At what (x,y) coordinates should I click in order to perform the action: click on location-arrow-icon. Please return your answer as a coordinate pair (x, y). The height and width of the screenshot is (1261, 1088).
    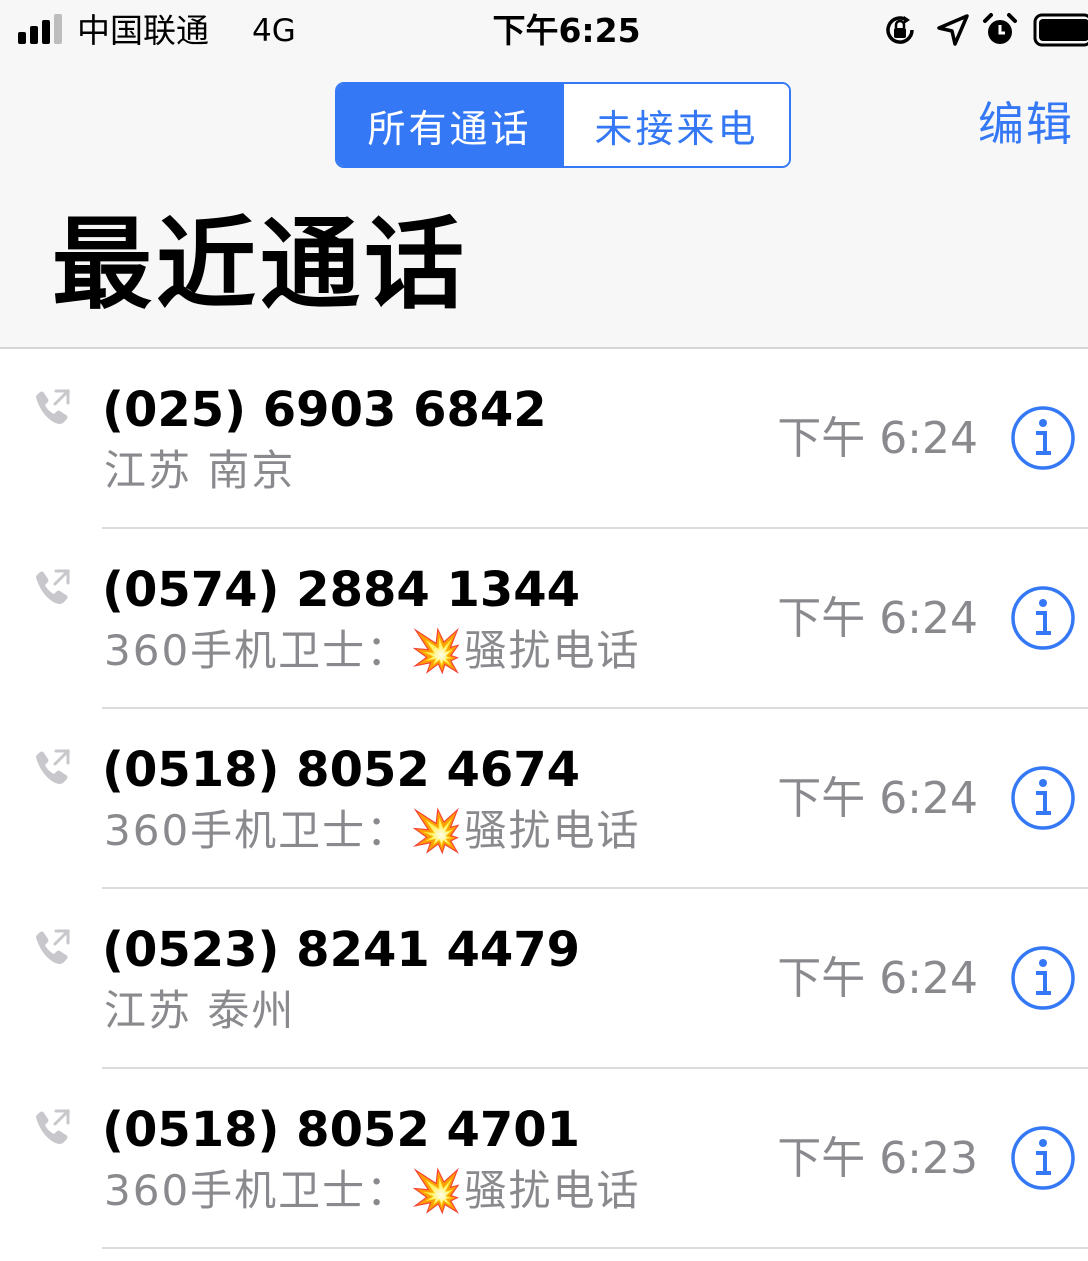
    Looking at the image, I should click on (953, 30).